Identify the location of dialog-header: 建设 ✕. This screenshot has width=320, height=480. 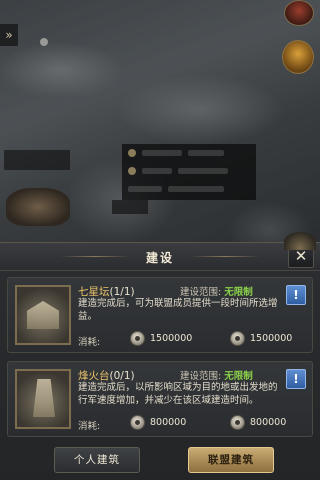
(160, 257).